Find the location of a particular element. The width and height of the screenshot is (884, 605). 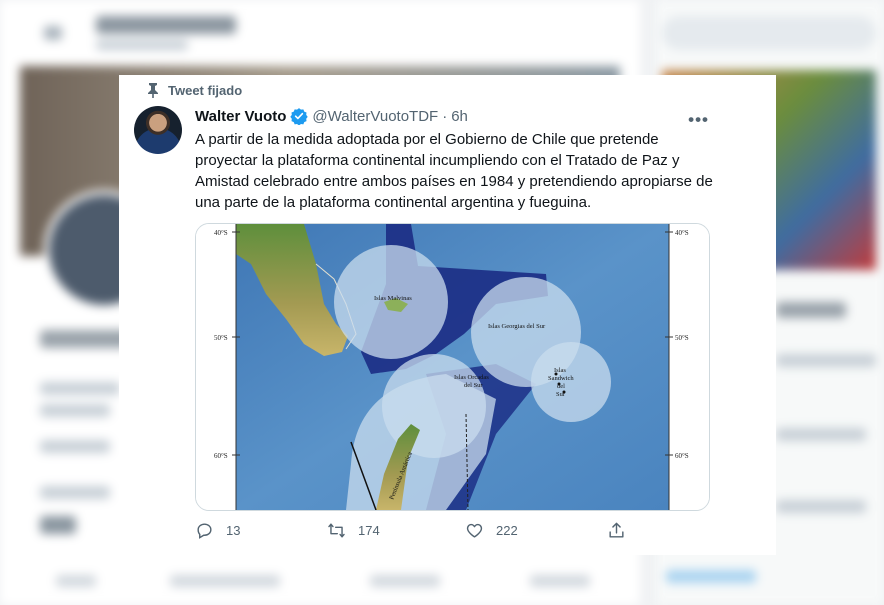

retweet-count: 174 is located at coordinates (369, 530).